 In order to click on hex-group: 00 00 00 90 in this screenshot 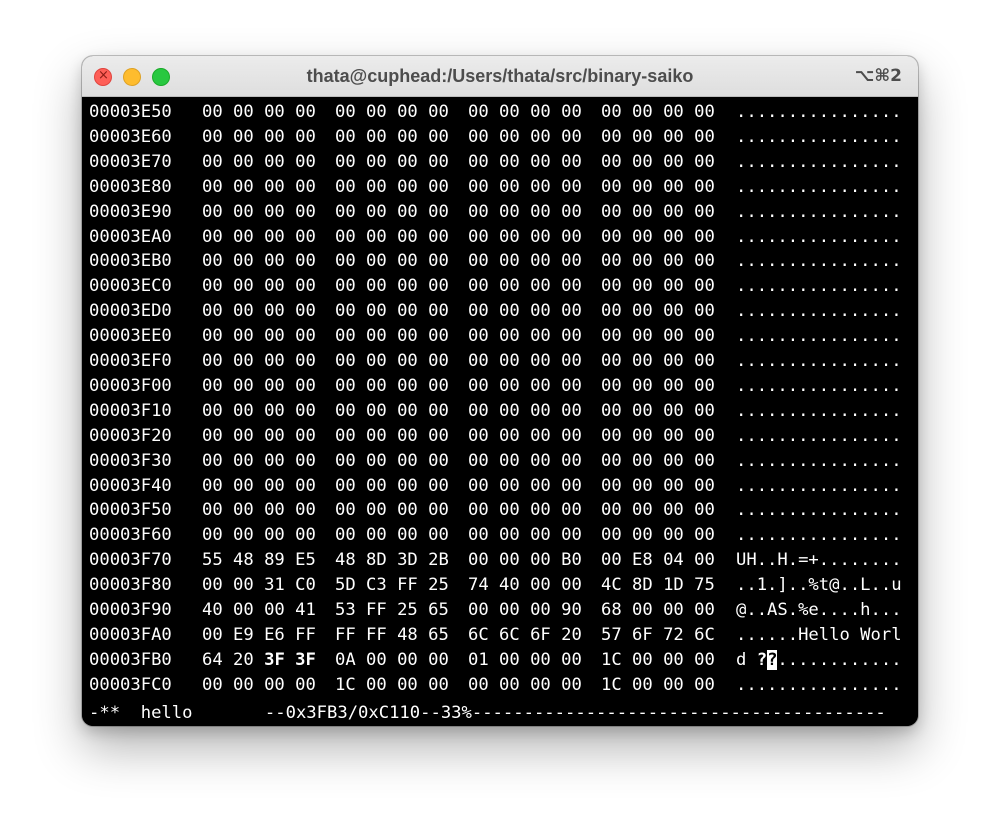, I will do `click(525, 610)`.